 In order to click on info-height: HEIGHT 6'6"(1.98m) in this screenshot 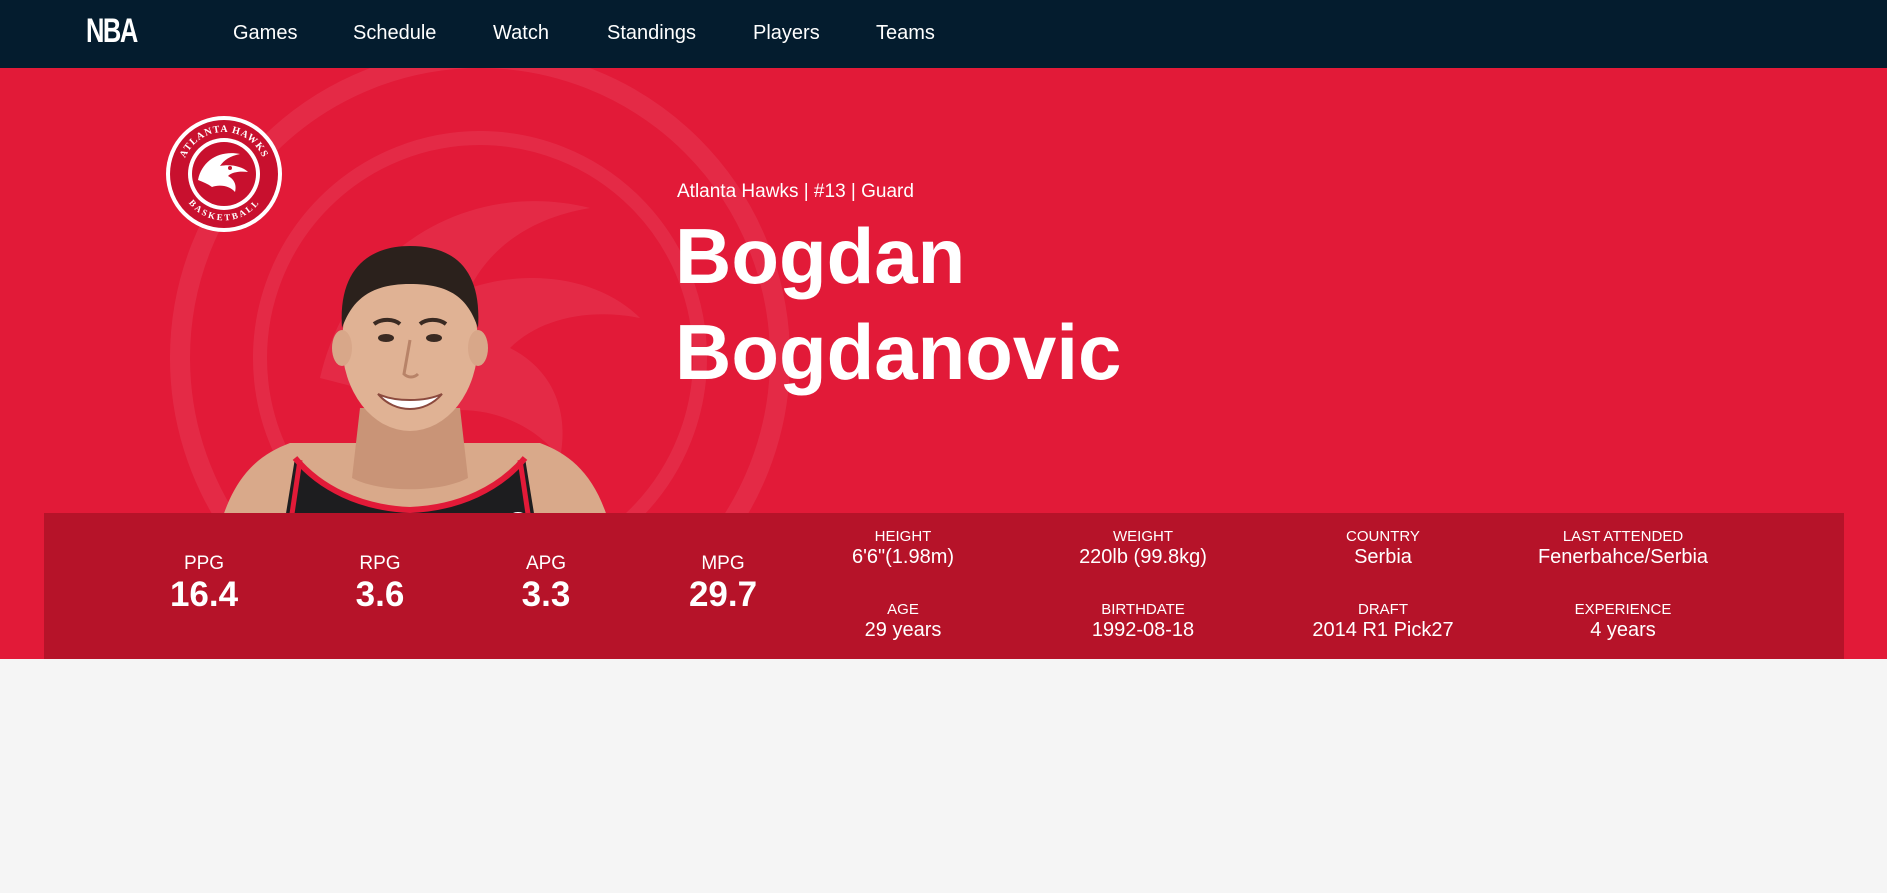, I will do `click(903, 548)`.